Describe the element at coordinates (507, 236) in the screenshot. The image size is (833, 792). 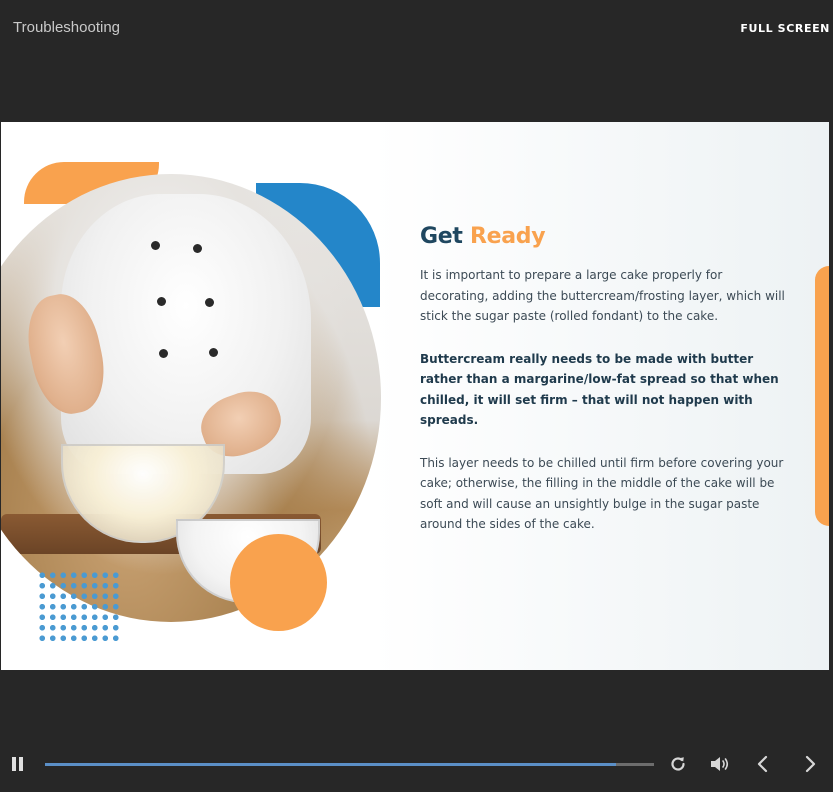
I see `heading-accent-text: Ready` at that location.